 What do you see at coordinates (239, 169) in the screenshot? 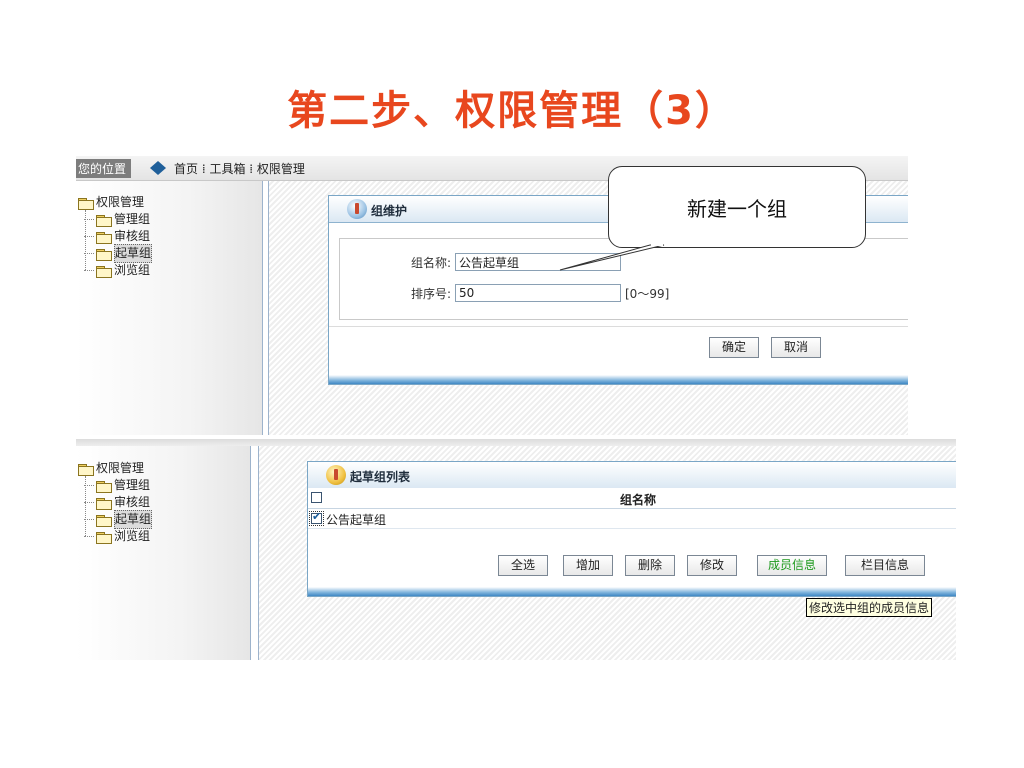
I see `breadcrumb: 首页 ⁞ 工具箱 ⁞ 权限管理` at bounding box center [239, 169].